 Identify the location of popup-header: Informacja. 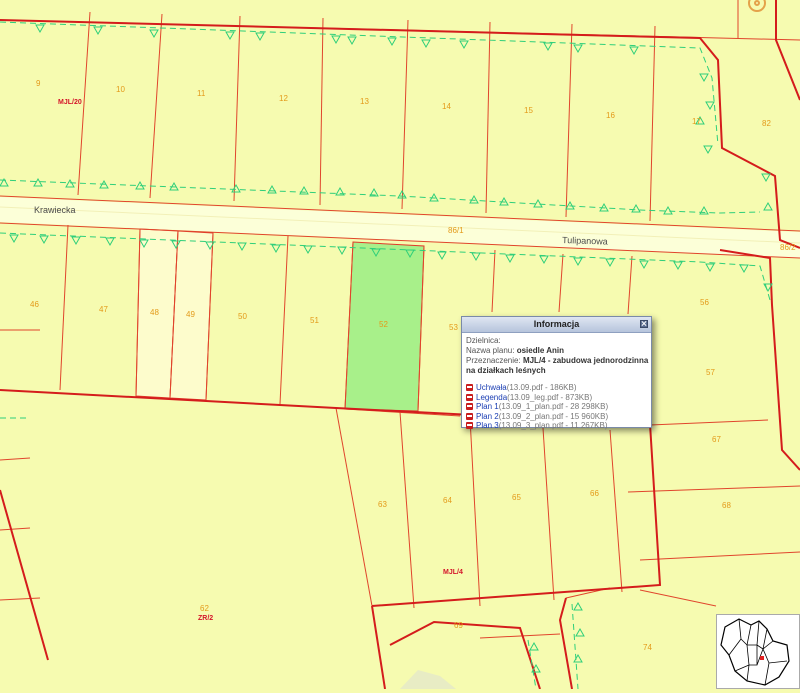
(556, 325).